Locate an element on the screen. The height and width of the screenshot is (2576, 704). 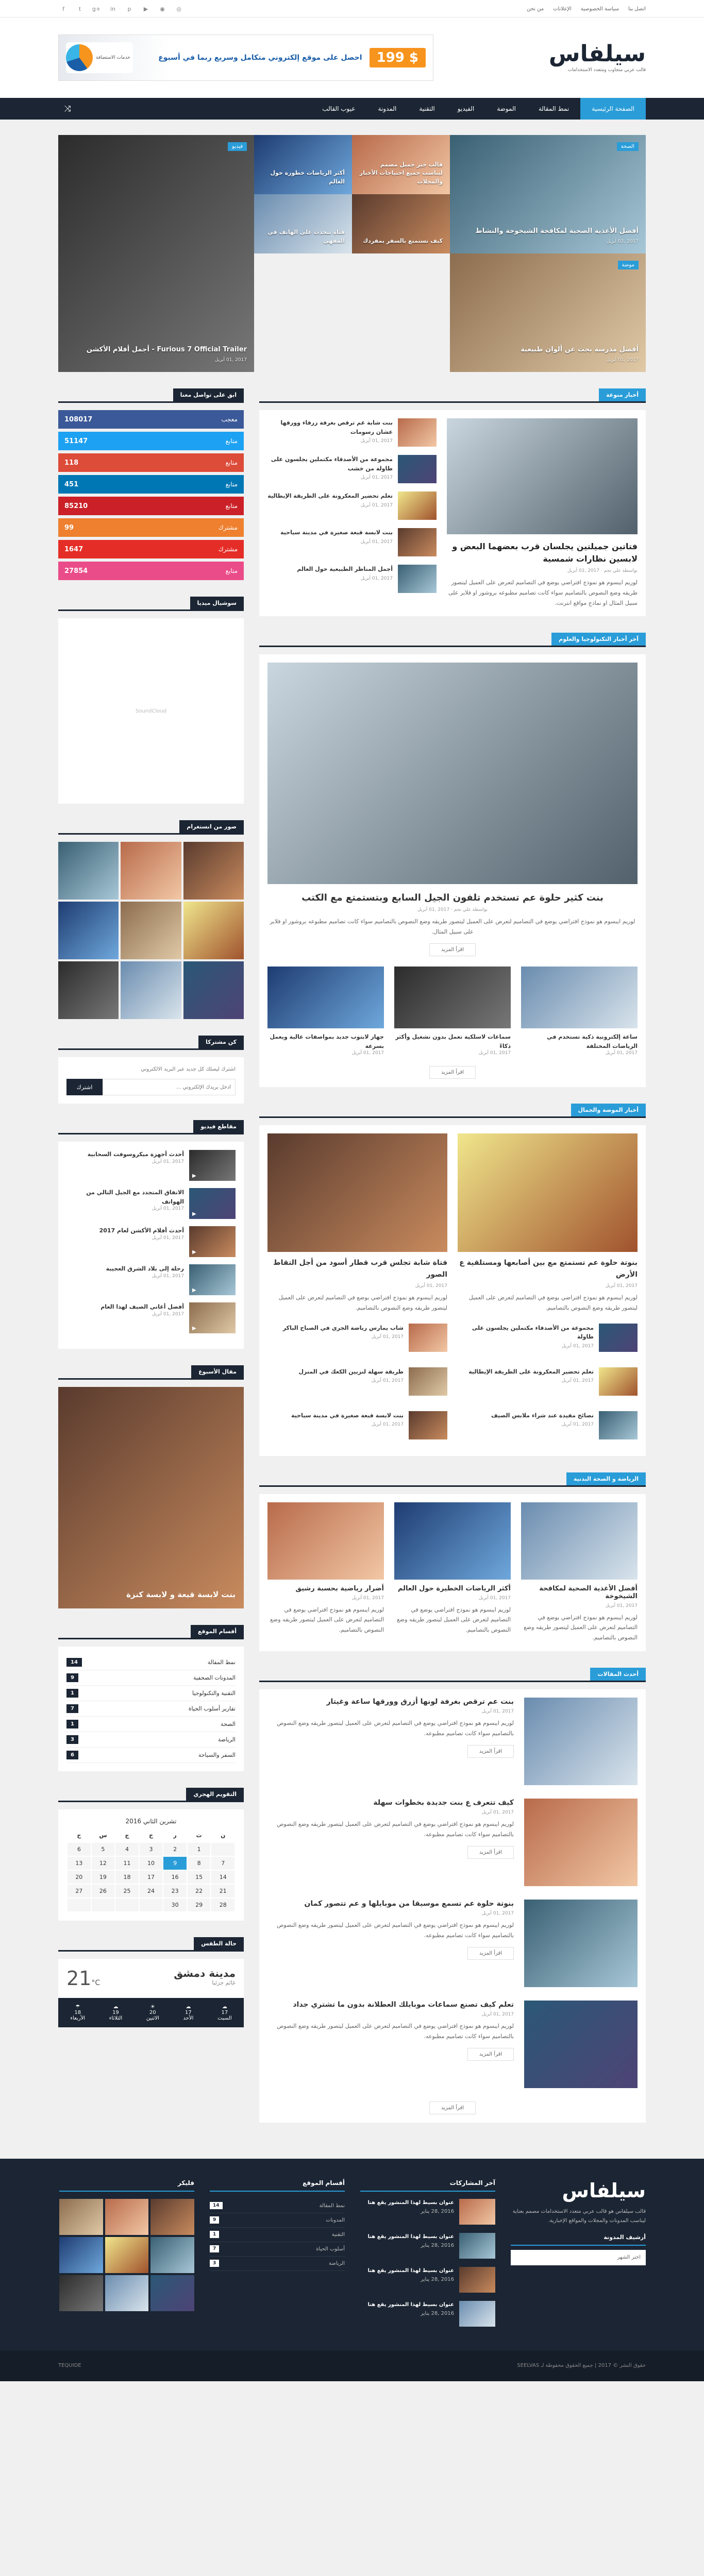
calendar-day: 26 is located at coordinates (103, 1891).